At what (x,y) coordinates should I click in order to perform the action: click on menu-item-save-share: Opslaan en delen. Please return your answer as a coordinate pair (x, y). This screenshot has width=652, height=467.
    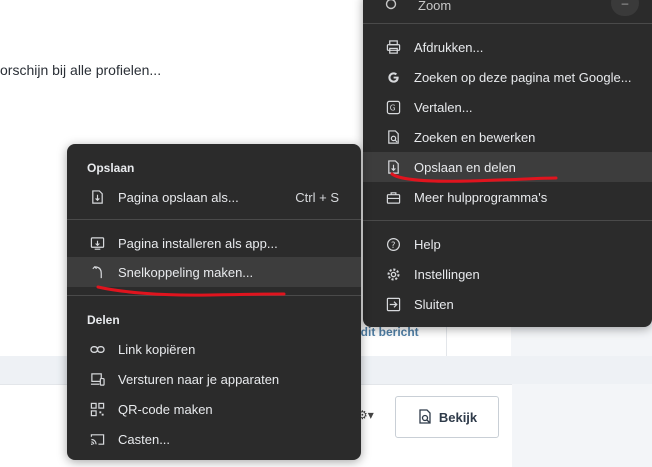
    Looking at the image, I should click on (507, 167).